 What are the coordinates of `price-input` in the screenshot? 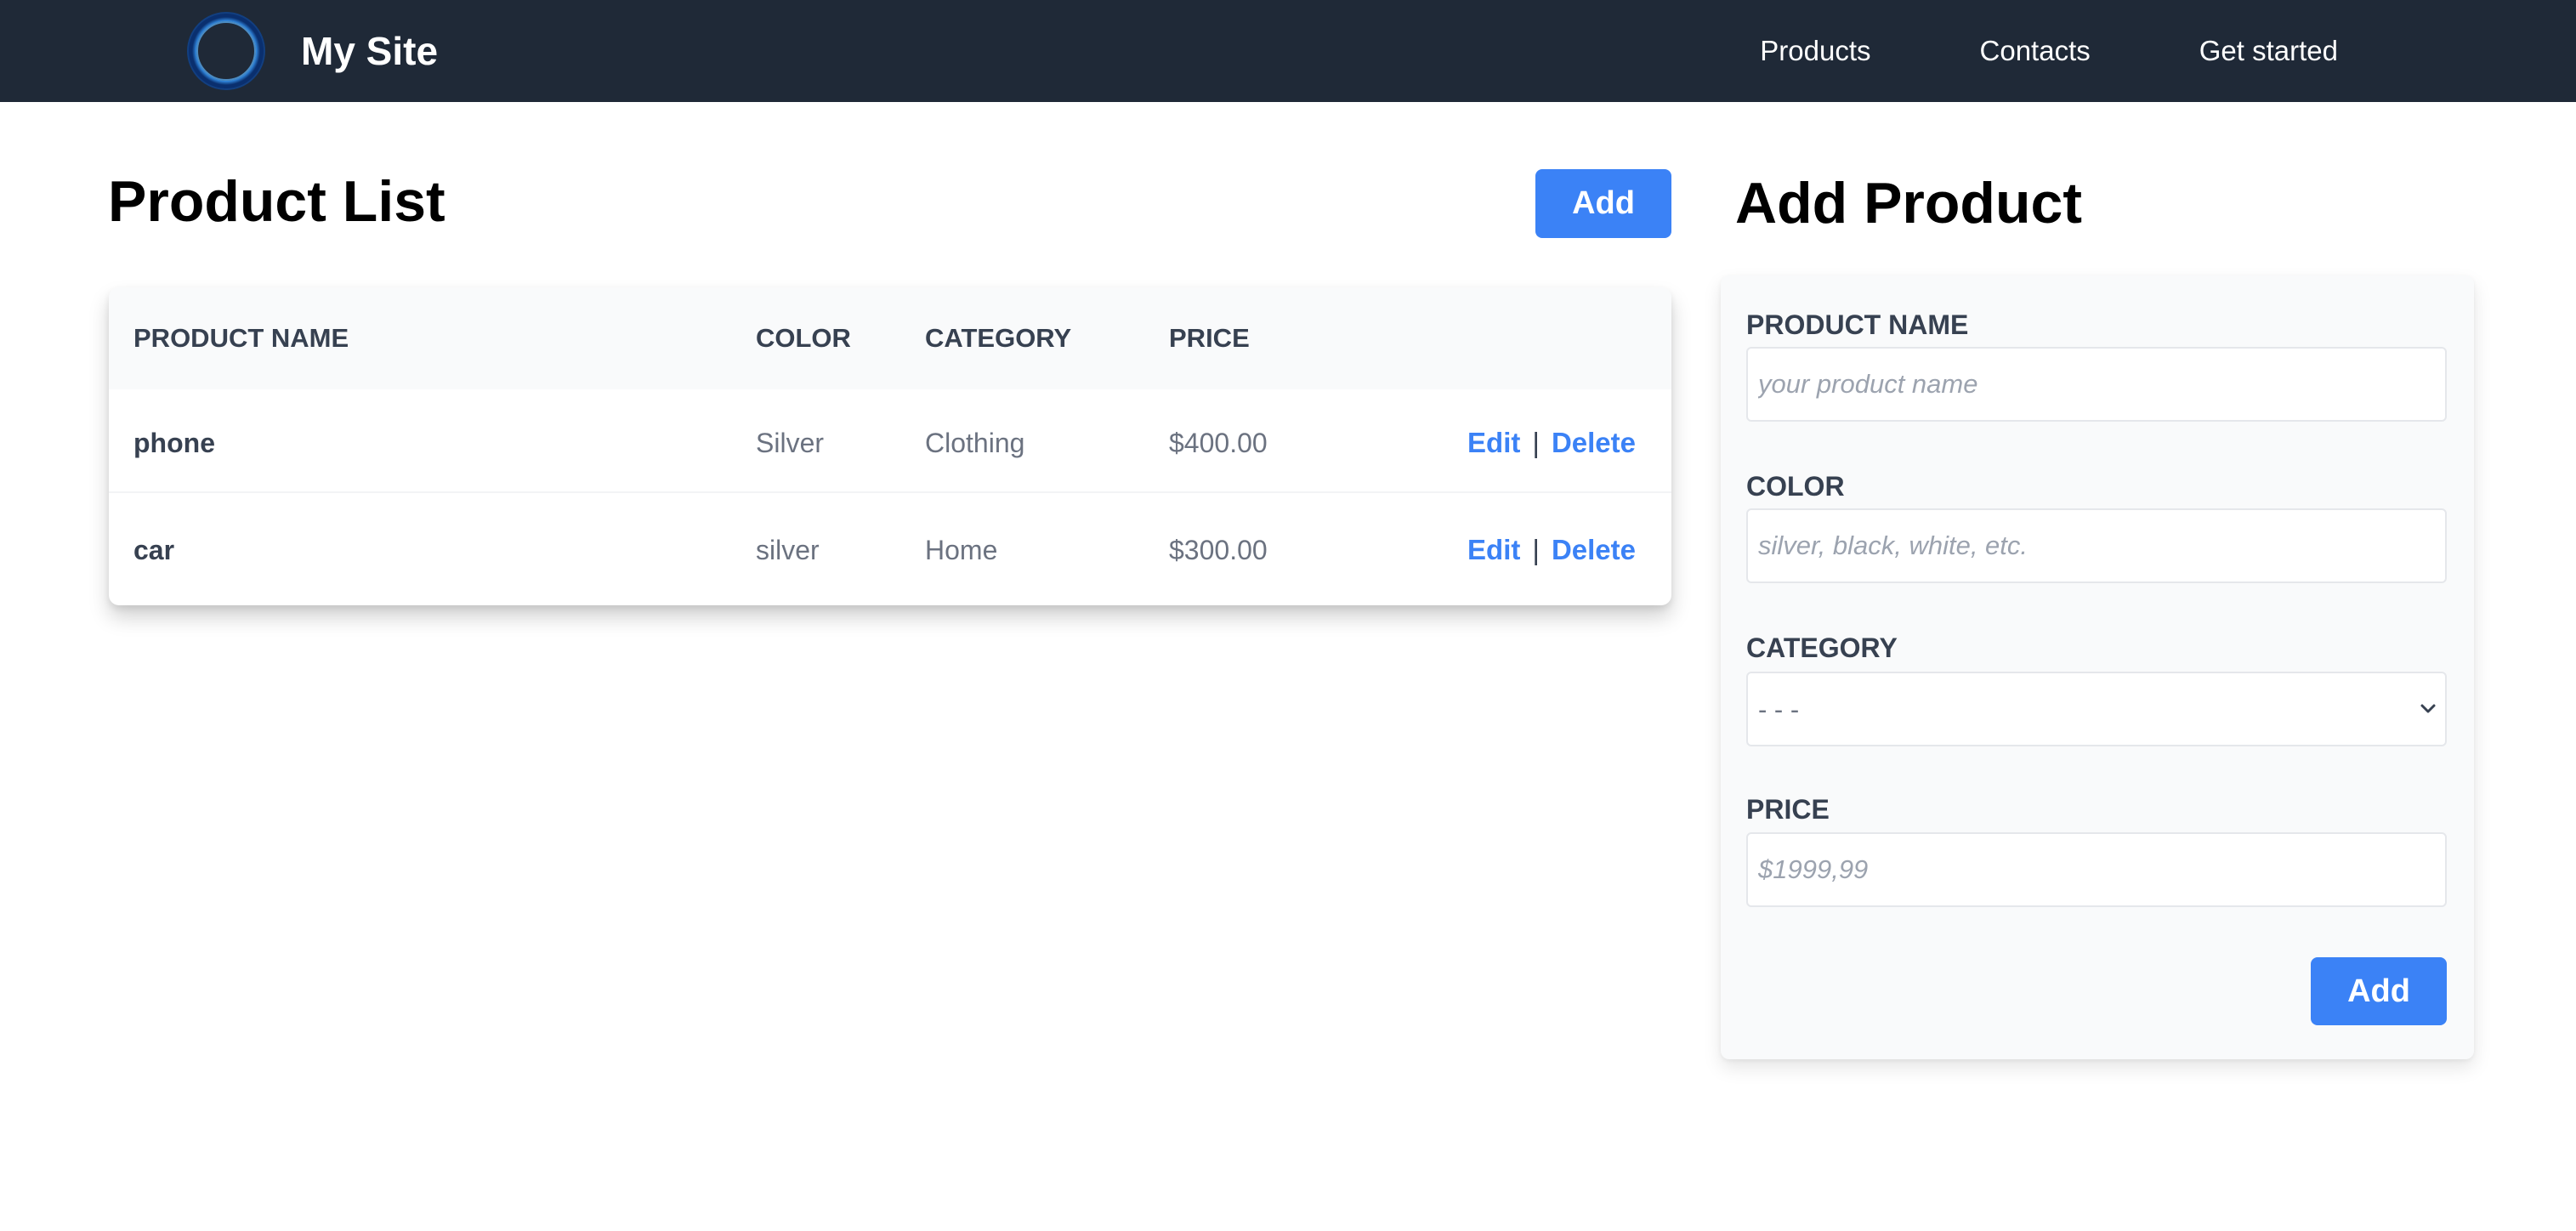 It's located at (2096, 869).